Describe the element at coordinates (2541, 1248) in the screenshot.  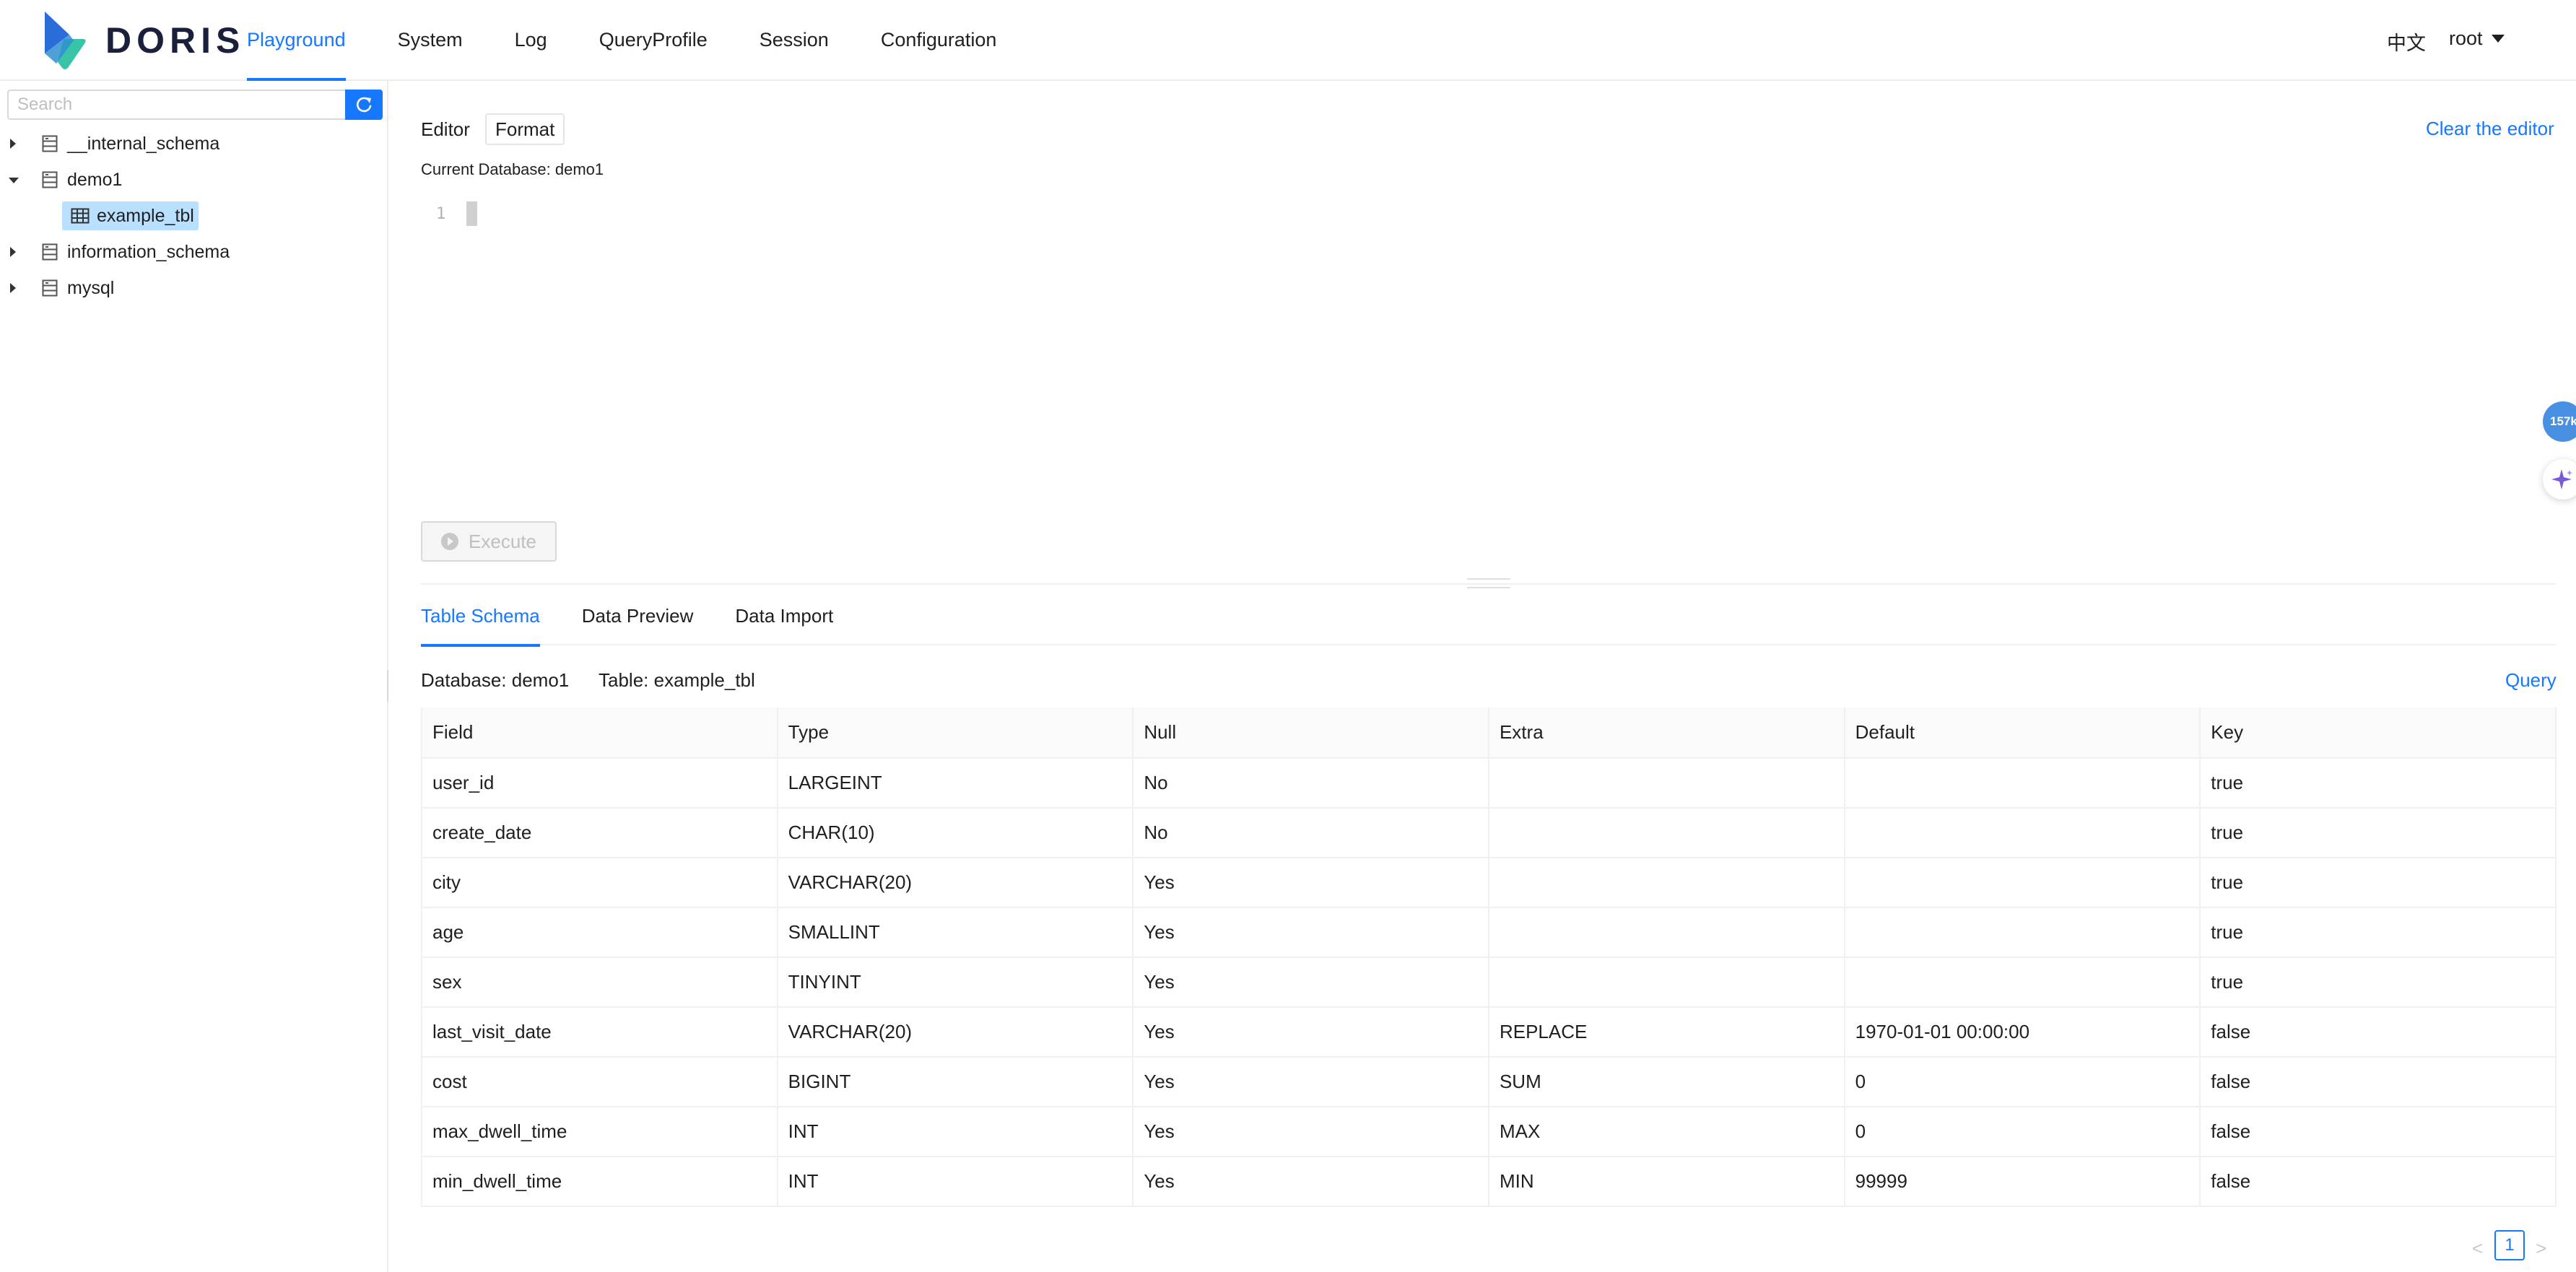
I see `pagination-next-button: >` at that location.